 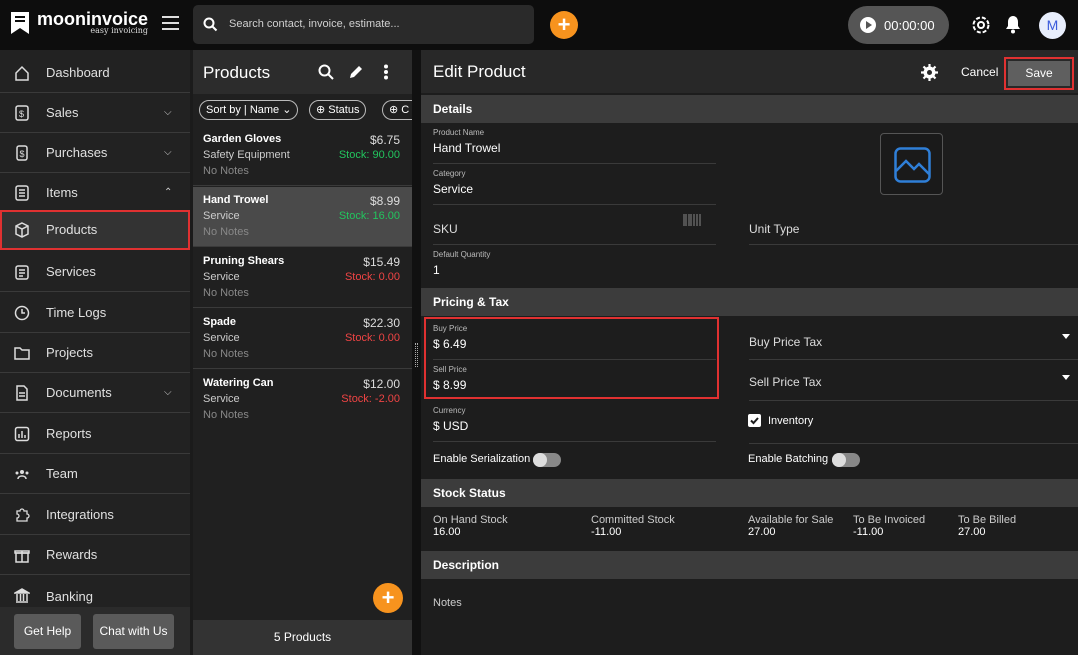 What do you see at coordinates (449, 173) in the screenshot?
I see `field-label: Category` at bounding box center [449, 173].